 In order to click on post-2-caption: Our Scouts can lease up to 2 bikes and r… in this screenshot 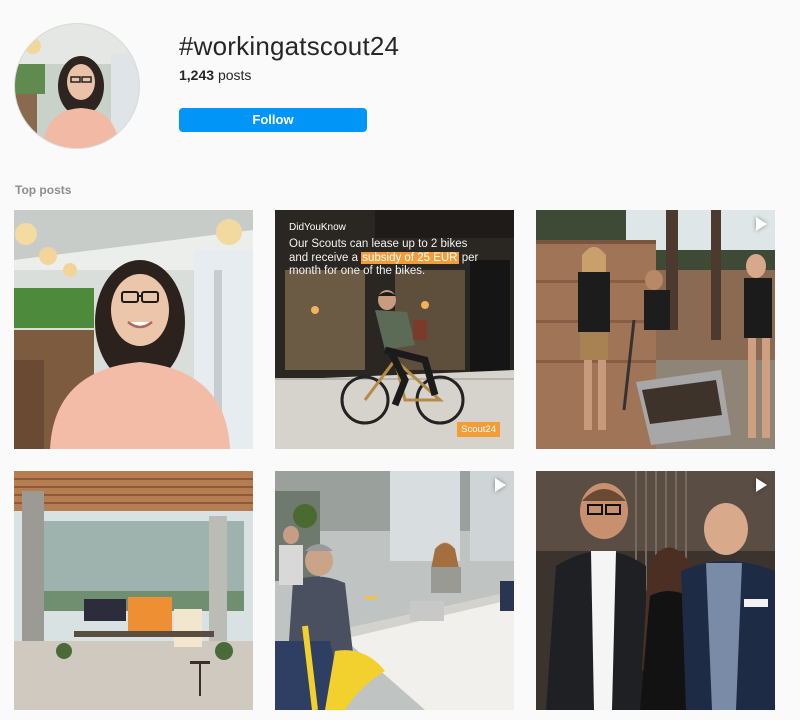, I will do `click(384, 258)`.